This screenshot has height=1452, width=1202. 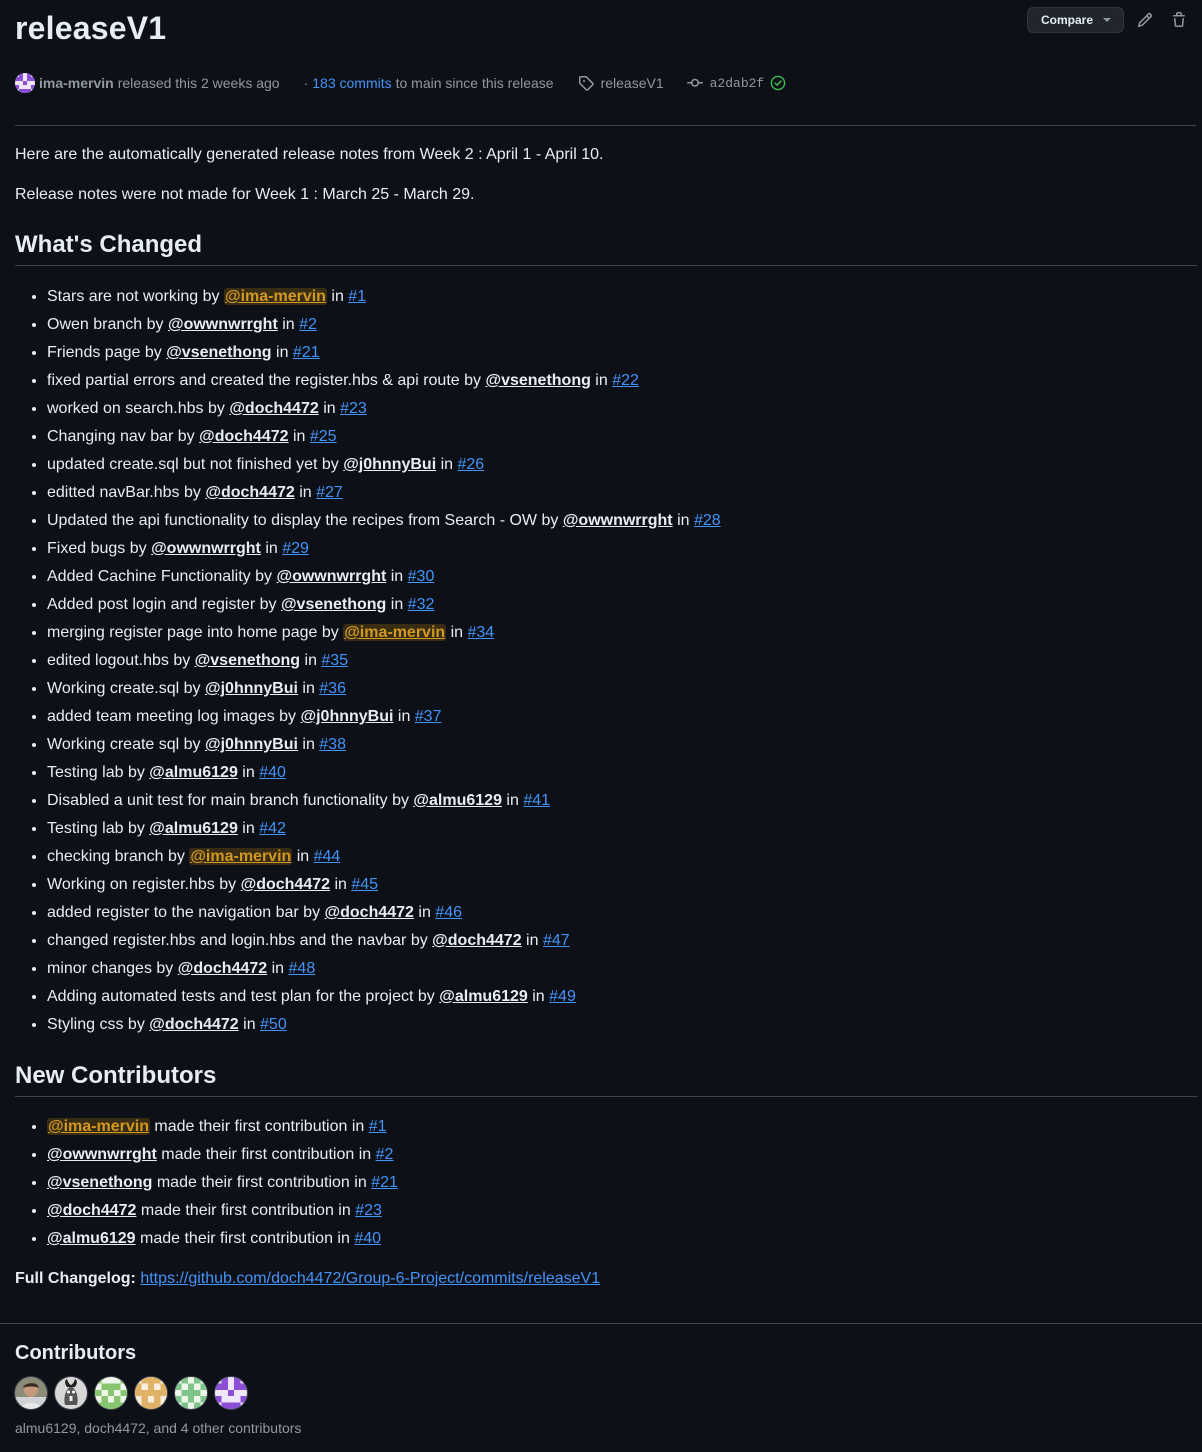 I want to click on edit-release-button, so click(x=1145, y=20).